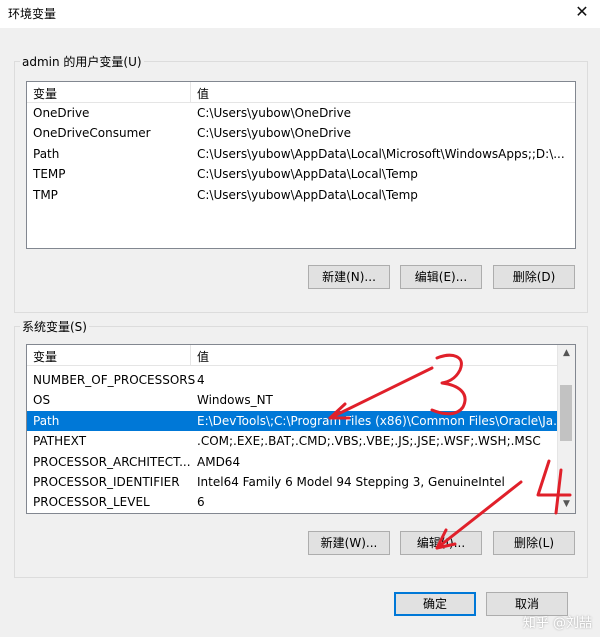  I want to click on variable-name: OneDrive, so click(61, 113).